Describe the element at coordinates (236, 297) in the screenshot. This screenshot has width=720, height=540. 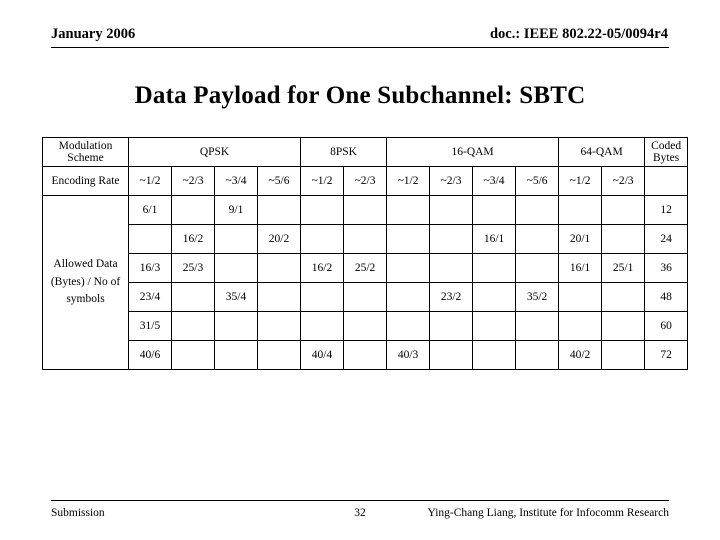
I see `data-cell: 35/4` at that location.